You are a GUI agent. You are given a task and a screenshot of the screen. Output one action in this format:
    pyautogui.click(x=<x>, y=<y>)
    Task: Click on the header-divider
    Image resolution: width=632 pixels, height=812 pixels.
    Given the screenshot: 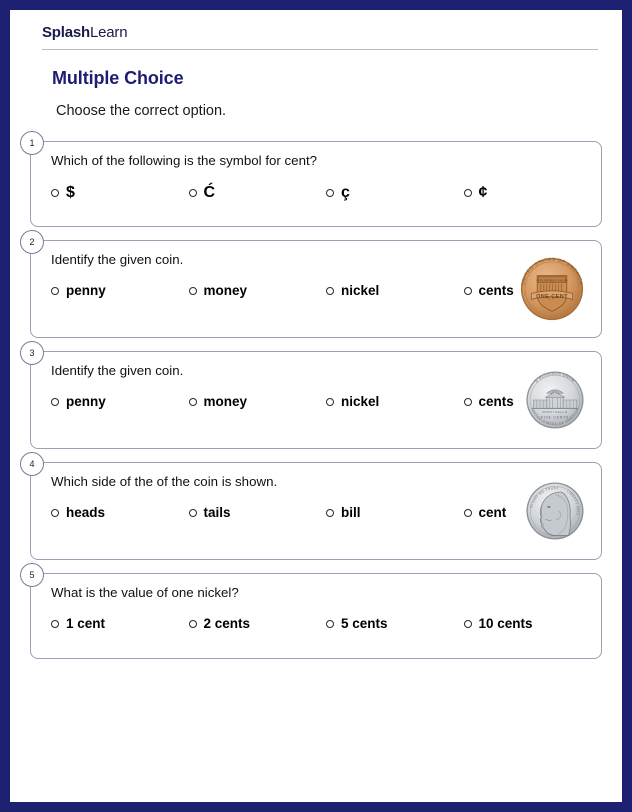 What is the action you would take?
    pyautogui.click(x=320, y=49)
    